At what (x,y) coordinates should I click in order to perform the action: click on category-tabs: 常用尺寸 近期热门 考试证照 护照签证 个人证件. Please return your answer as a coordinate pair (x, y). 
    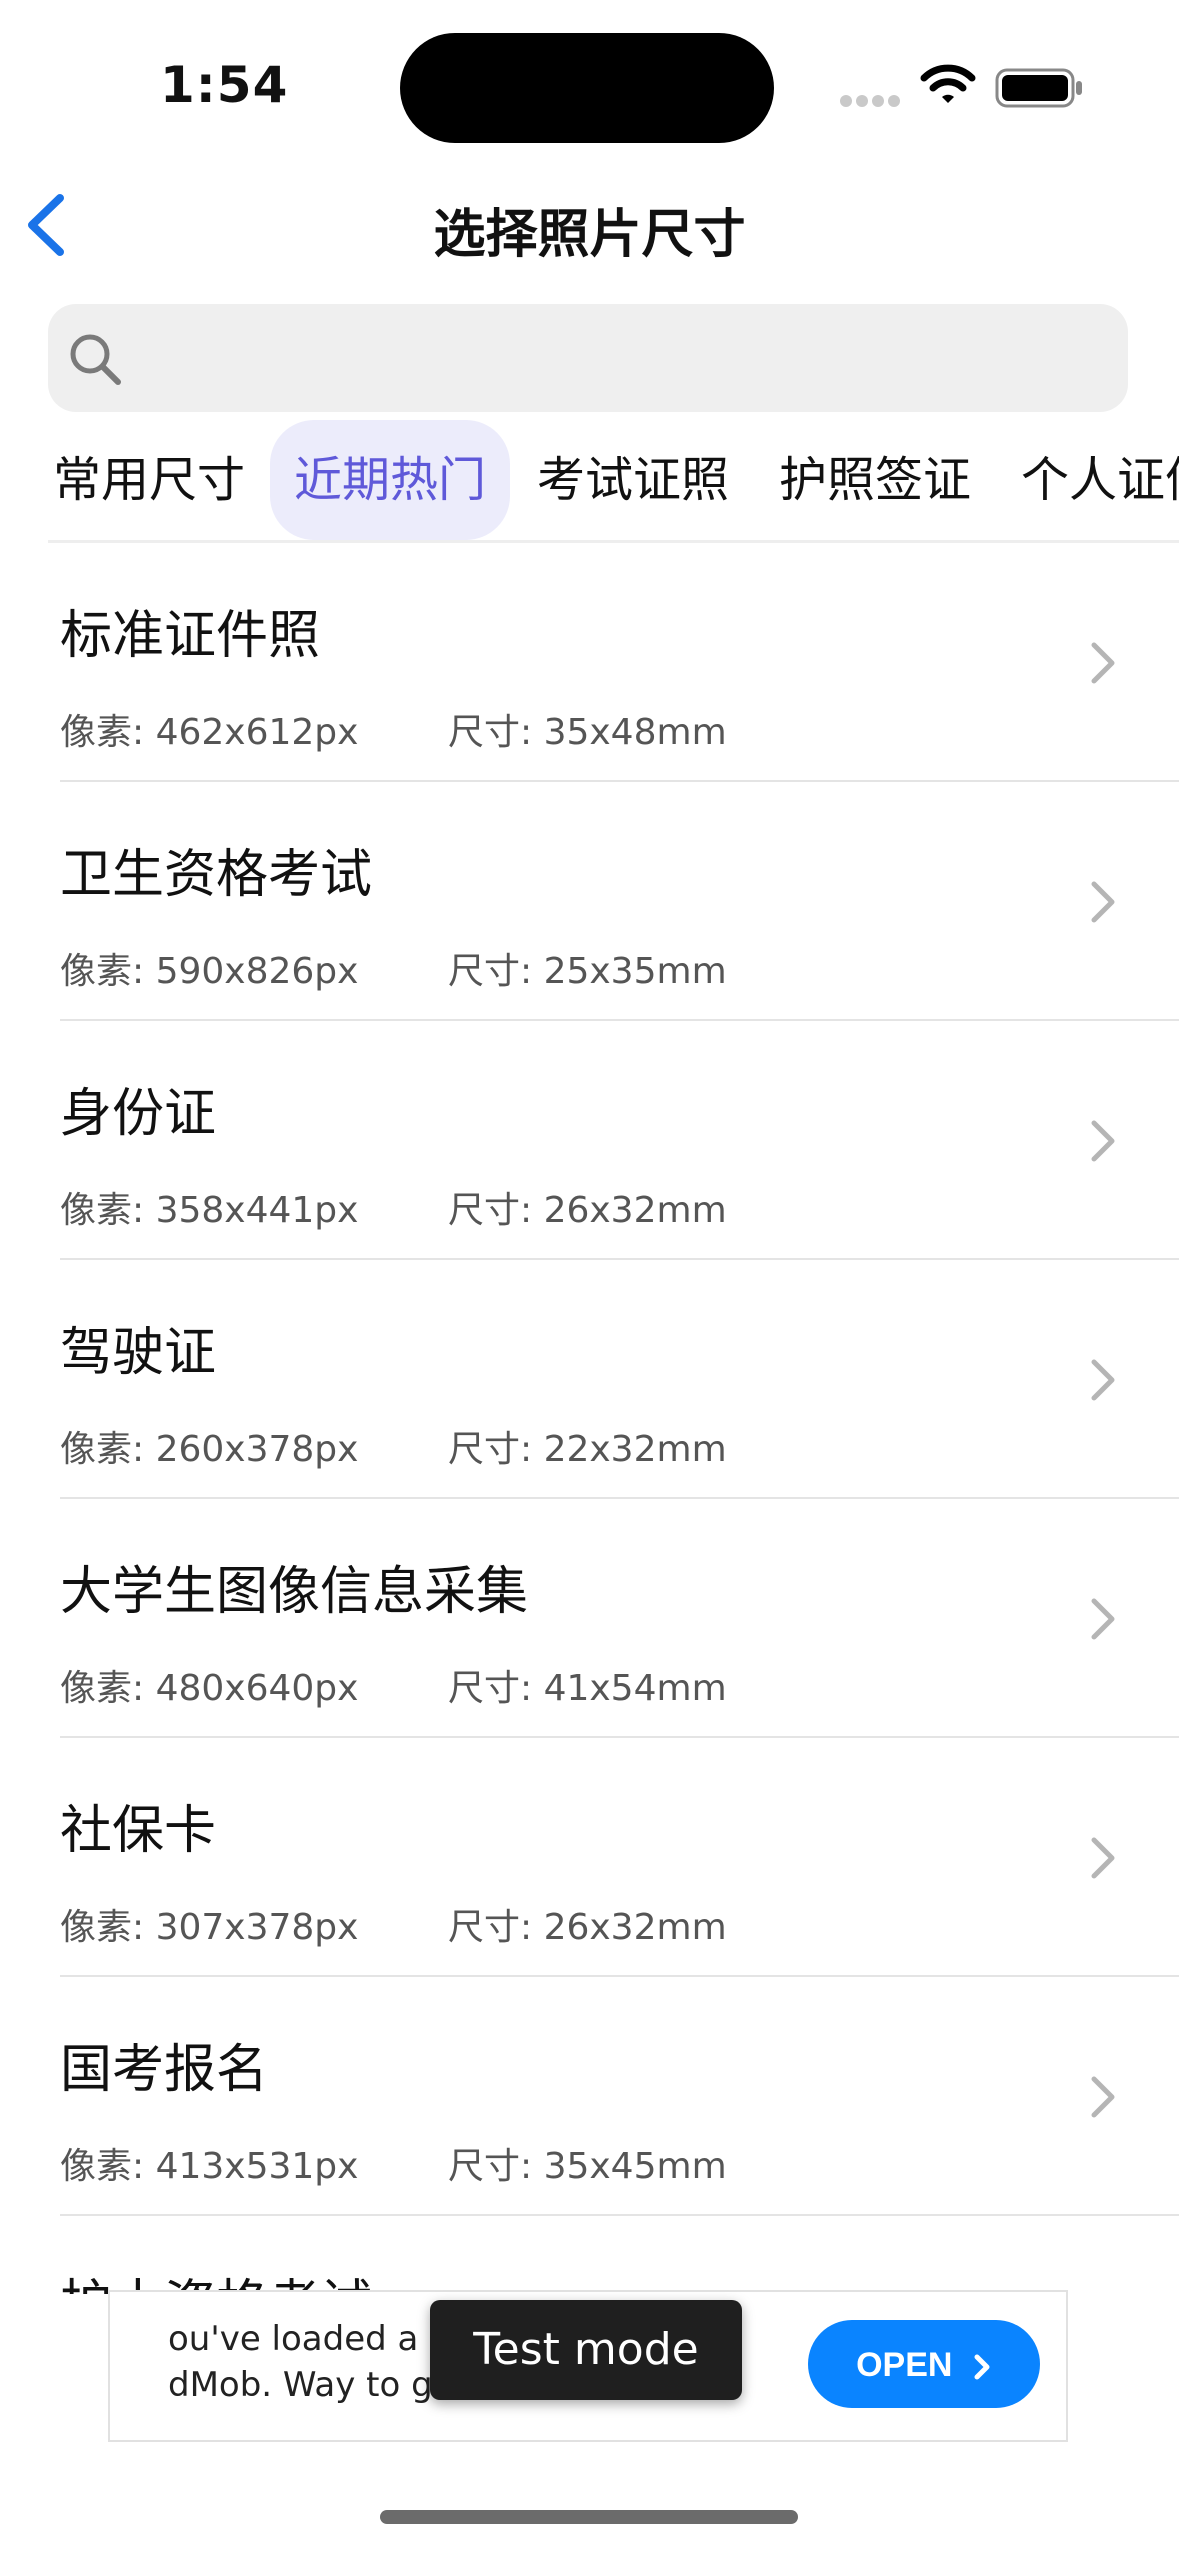
    Looking at the image, I should click on (589, 480).